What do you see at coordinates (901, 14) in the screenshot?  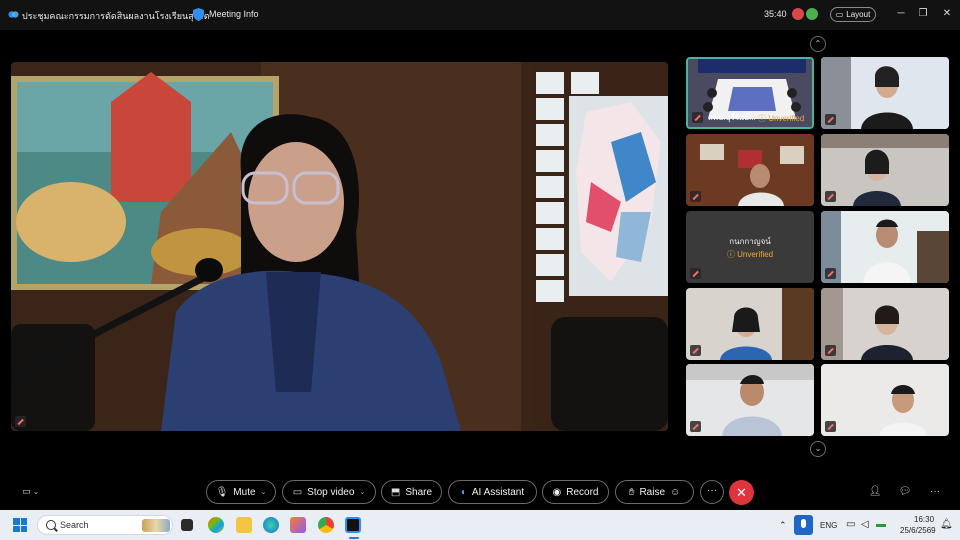 I see `minimize-icon: ─` at bounding box center [901, 14].